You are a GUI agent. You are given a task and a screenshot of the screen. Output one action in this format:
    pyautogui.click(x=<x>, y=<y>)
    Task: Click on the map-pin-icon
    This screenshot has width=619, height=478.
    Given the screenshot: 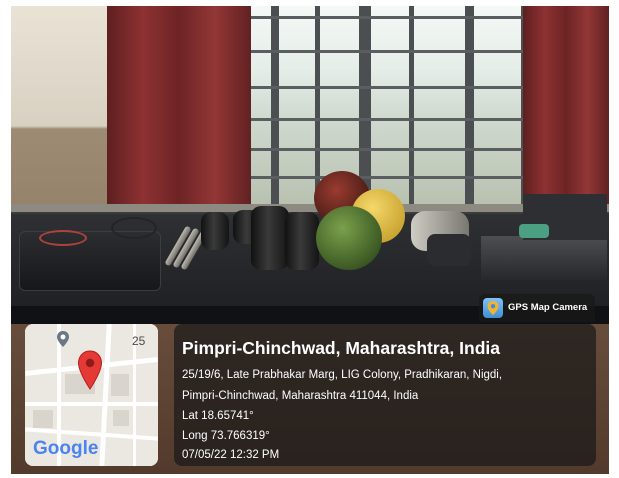 What is the action you would take?
    pyautogui.click(x=90, y=372)
    